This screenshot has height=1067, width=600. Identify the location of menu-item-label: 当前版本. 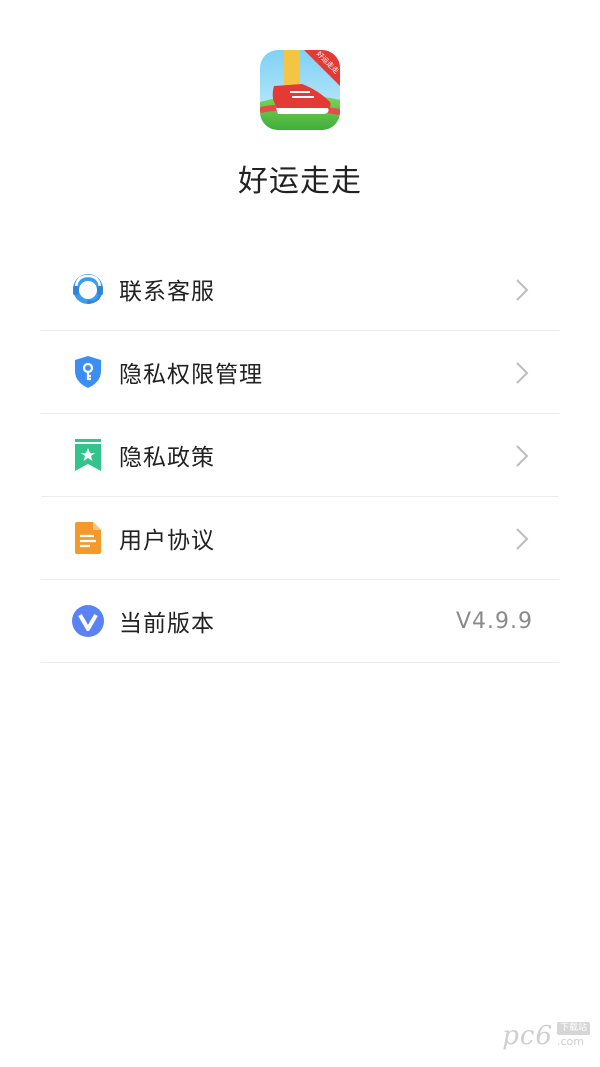
(167, 624).